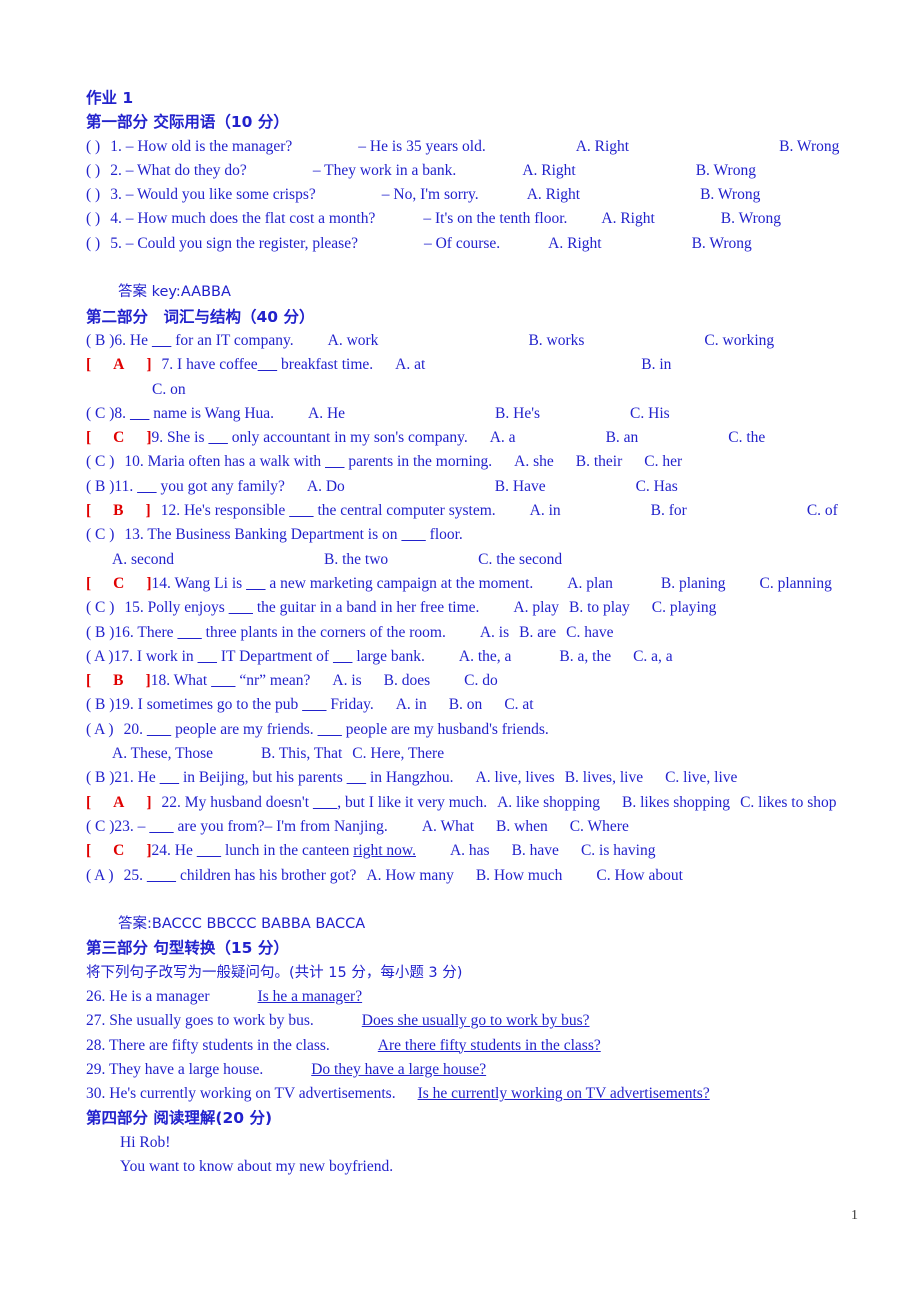 This screenshot has height=1302, width=920. What do you see at coordinates (556, 340) in the screenshot?
I see `option-b: B. works` at bounding box center [556, 340].